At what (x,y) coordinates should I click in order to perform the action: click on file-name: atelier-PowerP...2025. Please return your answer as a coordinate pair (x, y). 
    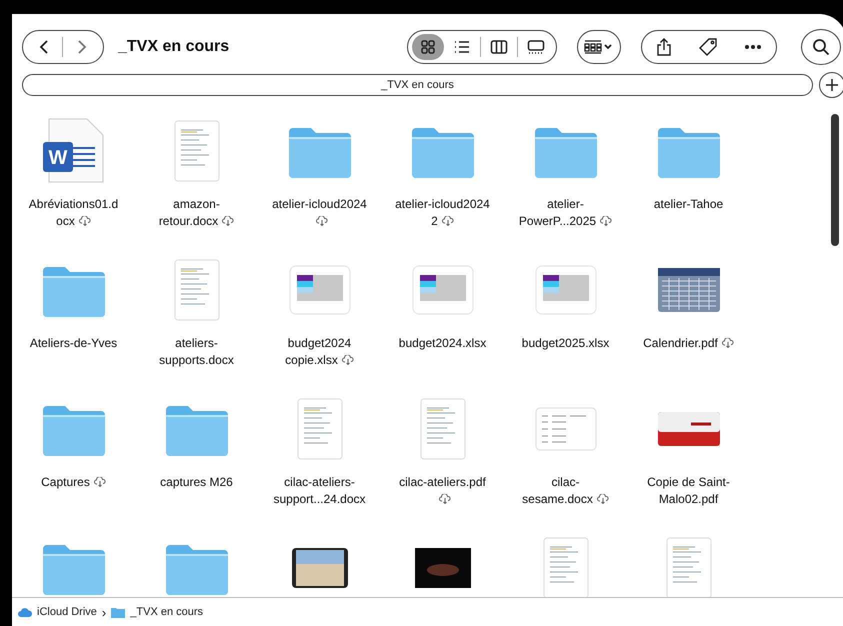
    Looking at the image, I should click on (557, 212).